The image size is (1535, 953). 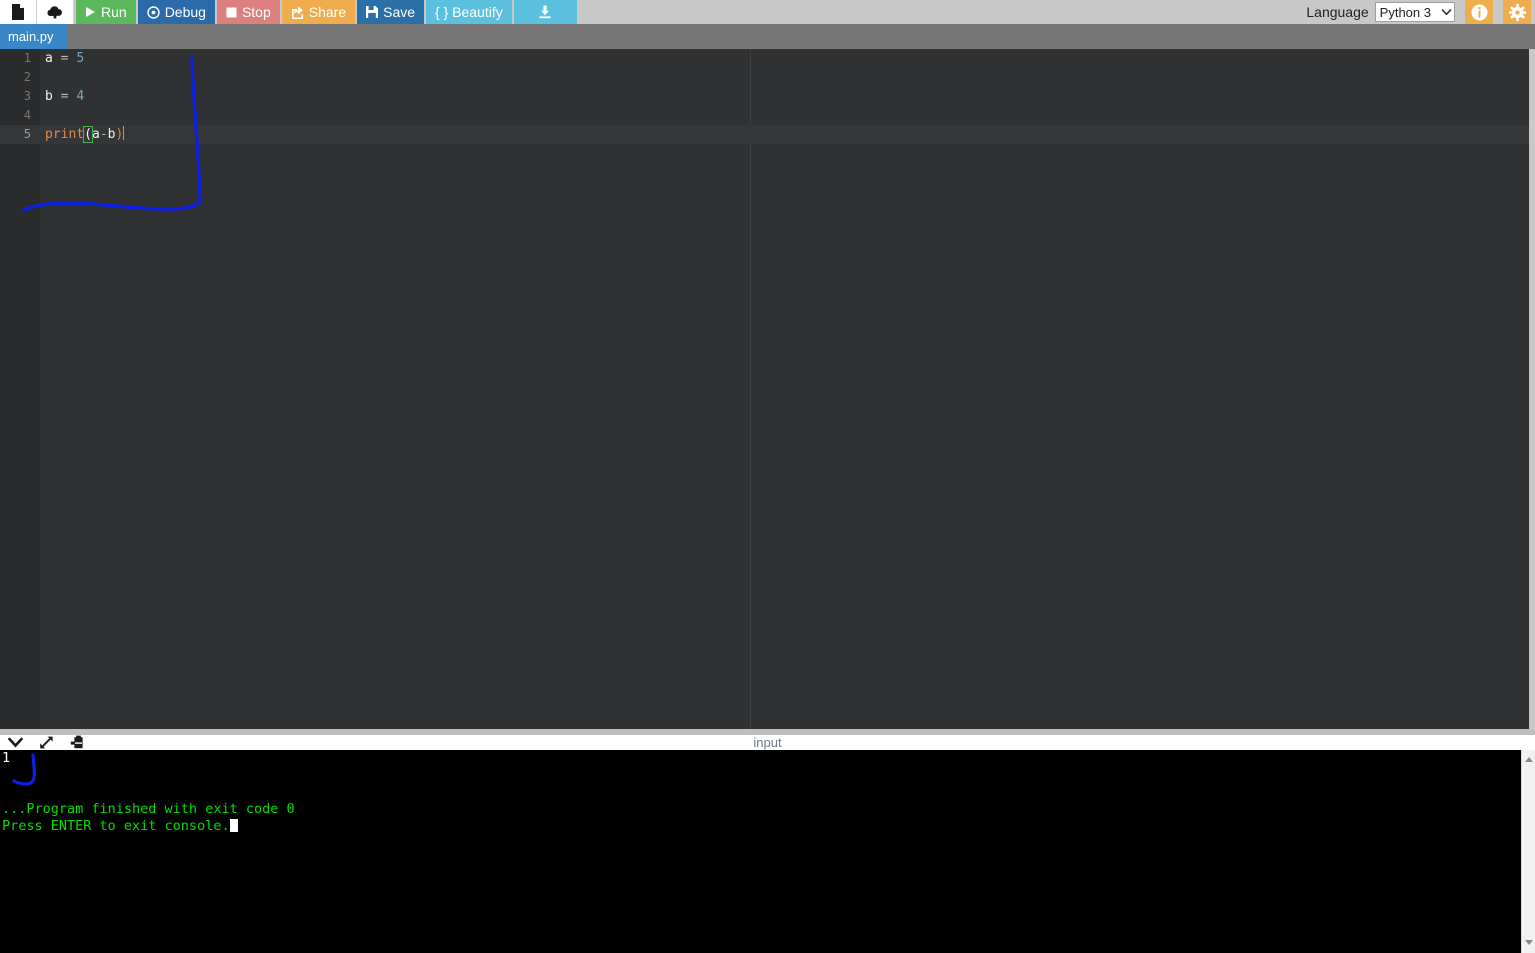 I want to click on editor-gutter: 1 2 3 4 5, so click(x=20, y=389).